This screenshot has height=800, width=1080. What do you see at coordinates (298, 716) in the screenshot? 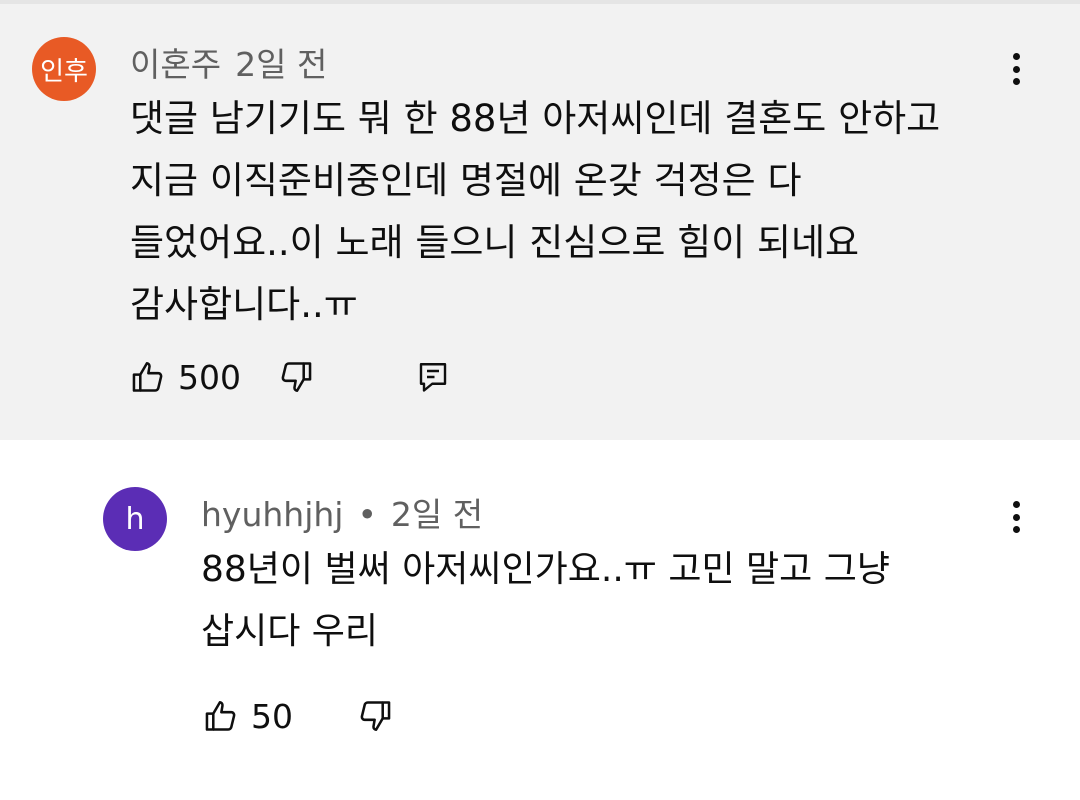
I see `comment-actions: 50` at bounding box center [298, 716].